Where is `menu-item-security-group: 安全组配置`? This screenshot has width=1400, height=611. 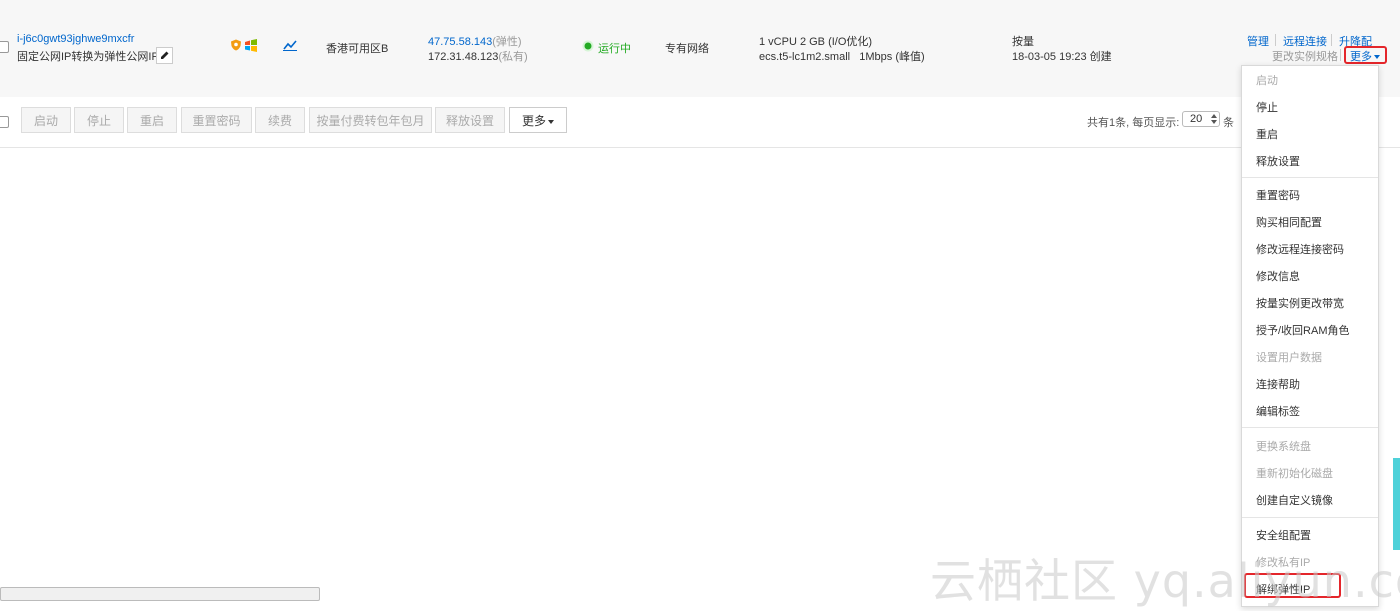 menu-item-security-group: 安全组配置 is located at coordinates (1283, 535).